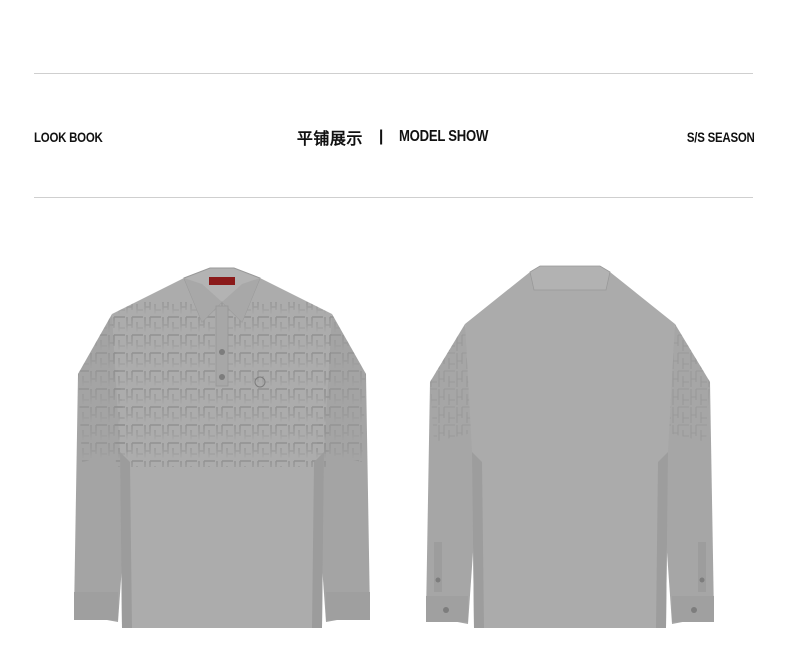 The height and width of the screenshot is (654, 790). Describe the element at coordinates (395, 137) in the screenshot. I see `section-title: 平铺展示 | MODEL SHOW` at that location.